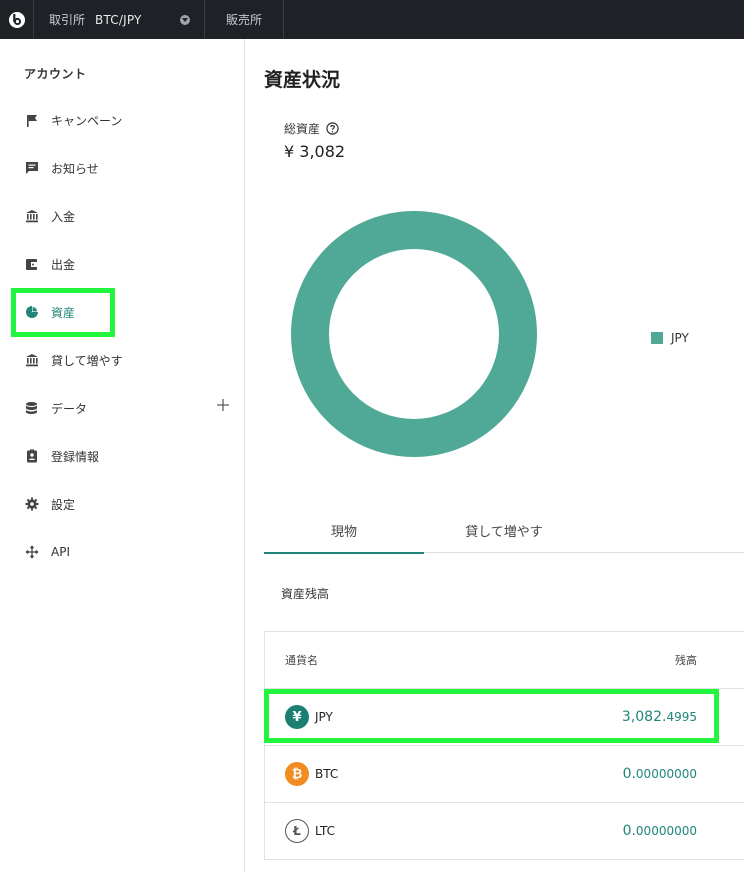  I want to click on table-row: Ł LTC 0.00000000, so click(504, 831).